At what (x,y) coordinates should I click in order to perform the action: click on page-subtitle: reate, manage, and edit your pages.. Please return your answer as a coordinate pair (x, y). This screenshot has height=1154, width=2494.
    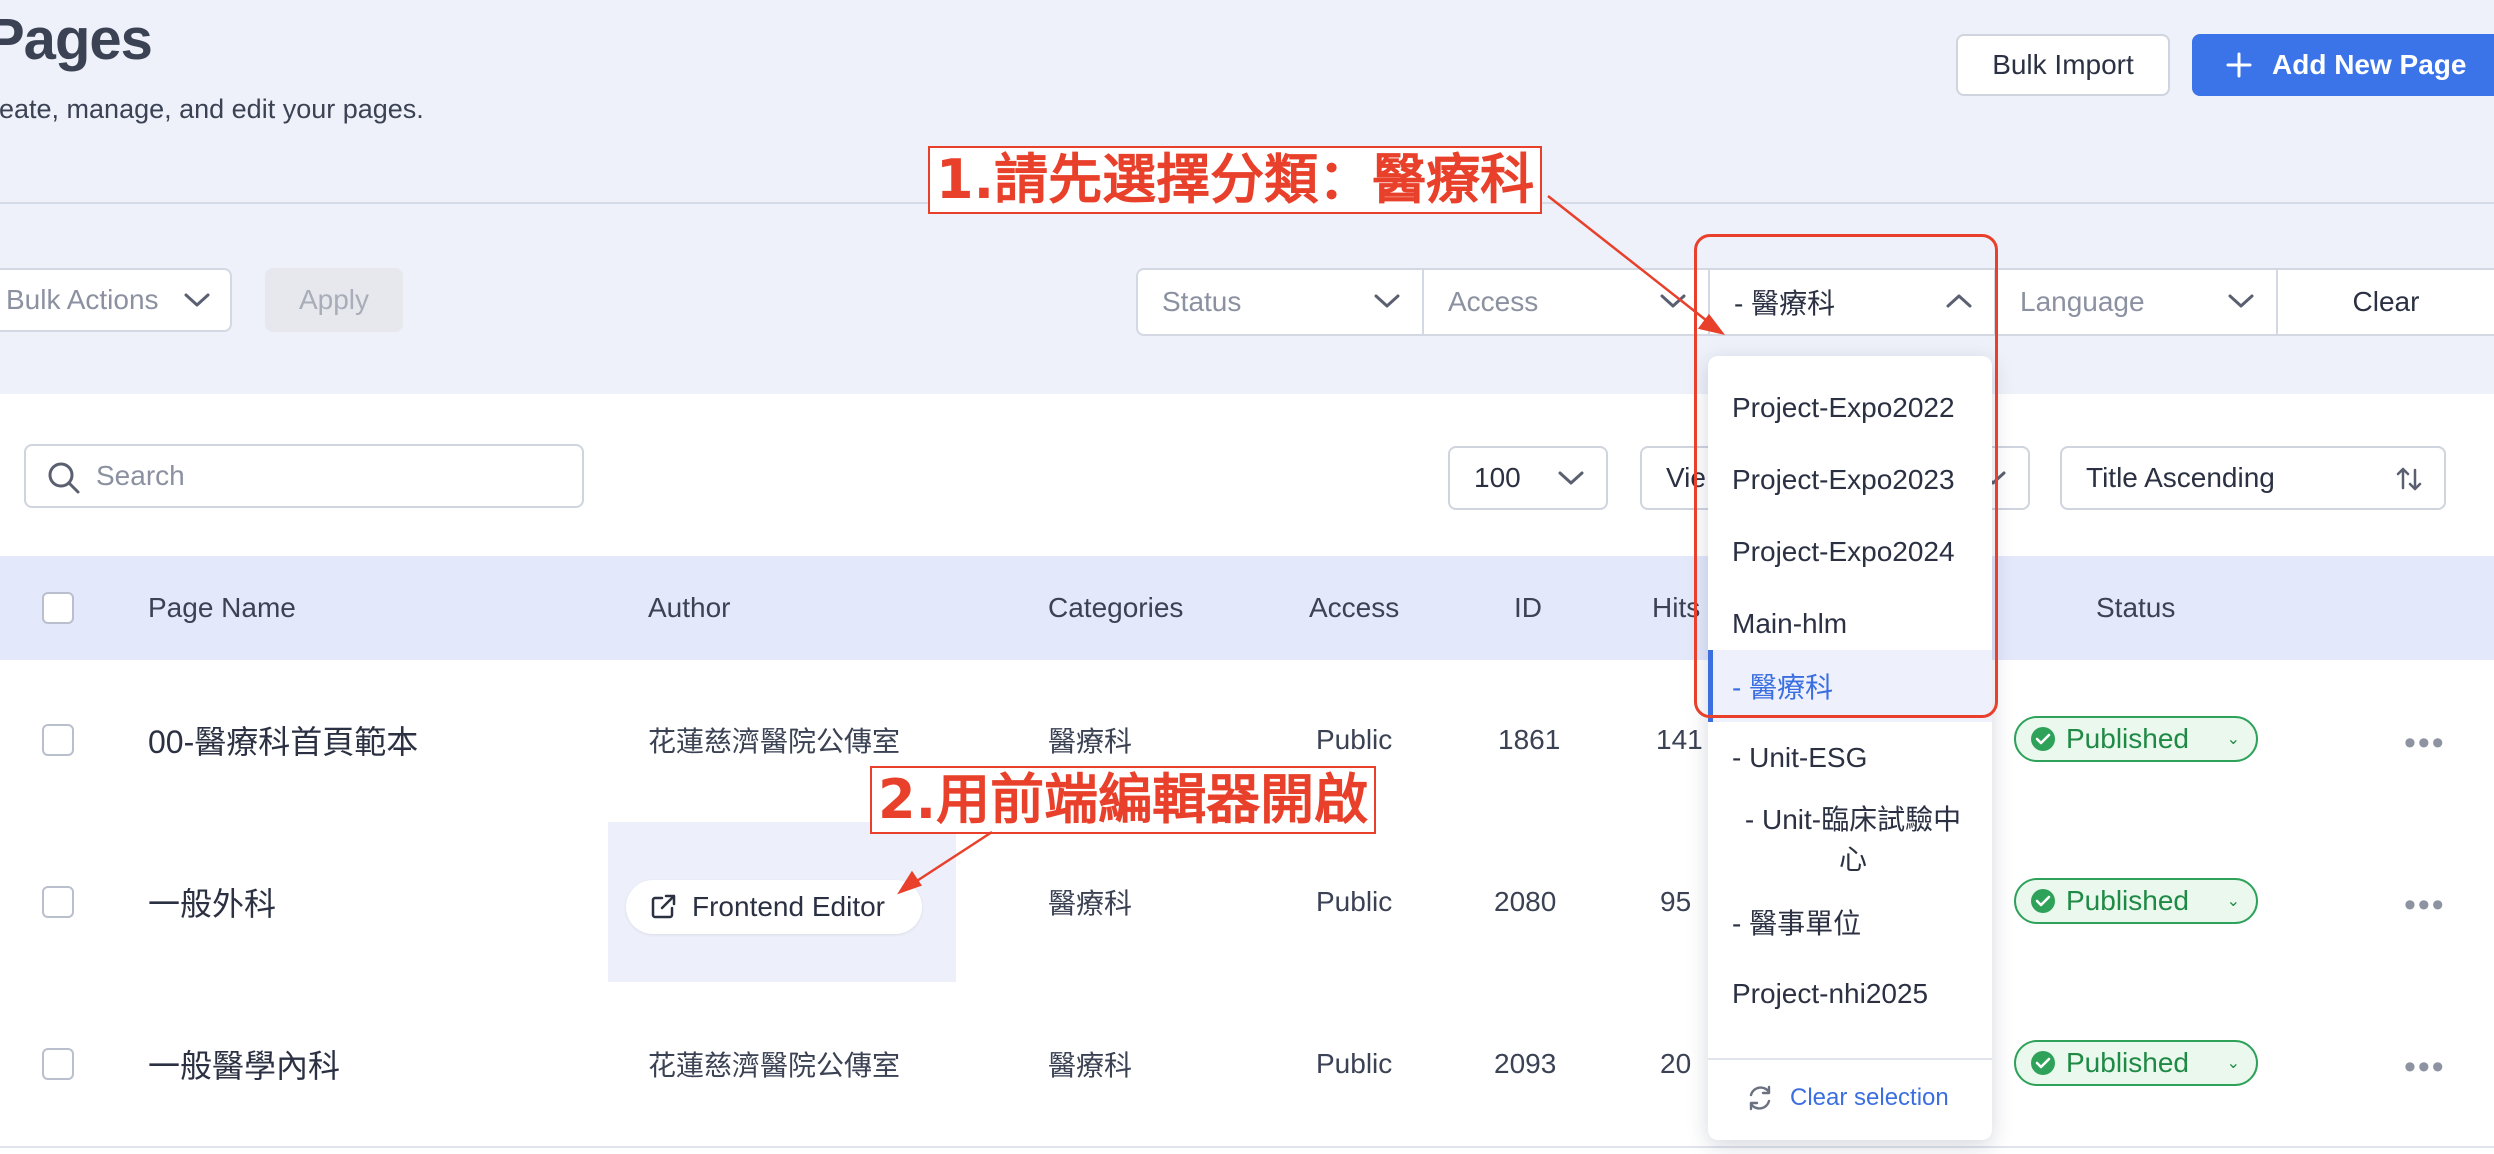
    Looking at the image, I should click on (212, 109).